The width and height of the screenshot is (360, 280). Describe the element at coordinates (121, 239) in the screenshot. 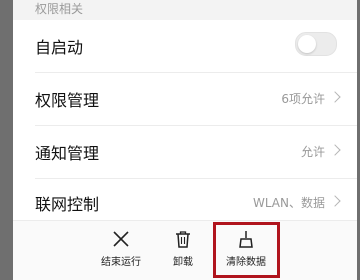

I see `close-icon` at that location.